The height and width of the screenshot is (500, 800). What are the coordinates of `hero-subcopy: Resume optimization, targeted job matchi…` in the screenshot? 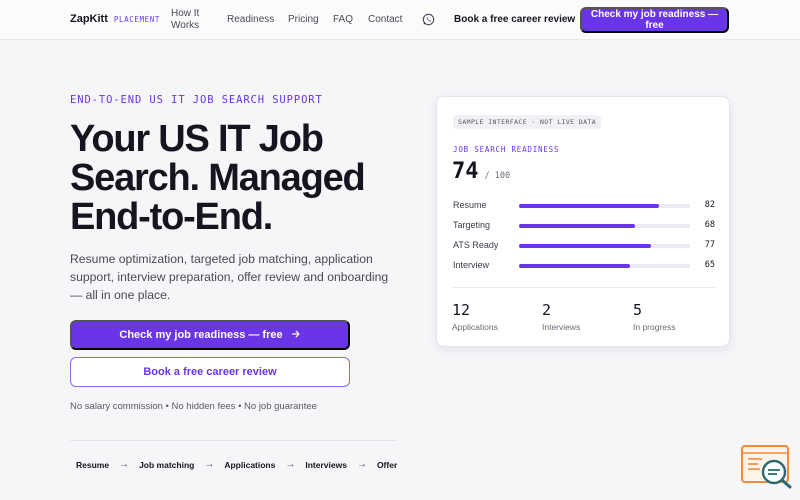 It's located at (229, 277).